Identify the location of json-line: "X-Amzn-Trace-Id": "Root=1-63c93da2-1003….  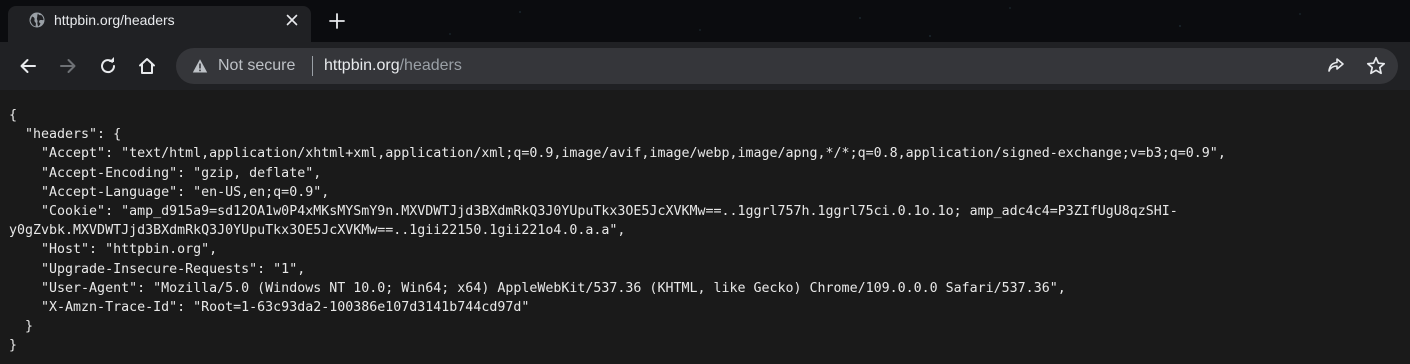
(269, 308).